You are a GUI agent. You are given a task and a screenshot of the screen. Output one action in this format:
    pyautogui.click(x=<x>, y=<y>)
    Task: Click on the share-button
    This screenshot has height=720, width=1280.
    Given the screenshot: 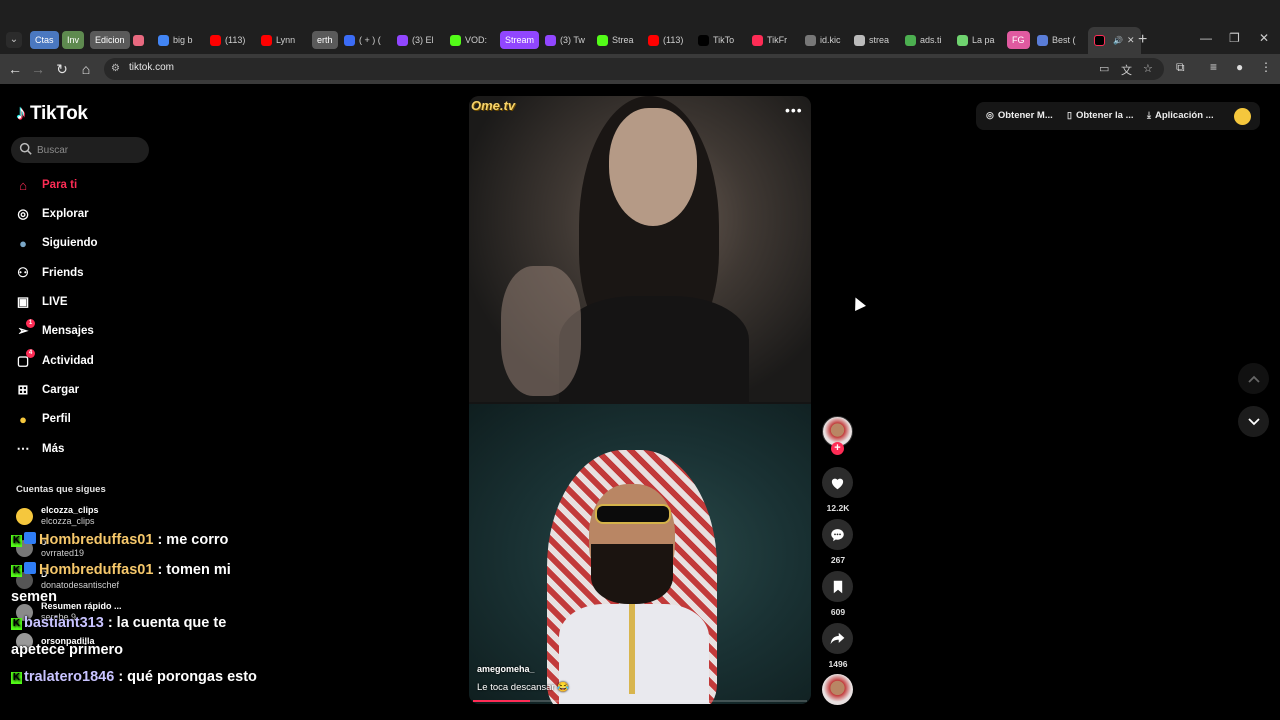 What is the action you would take?
    pyautogui.click(x=837, y=638)
    